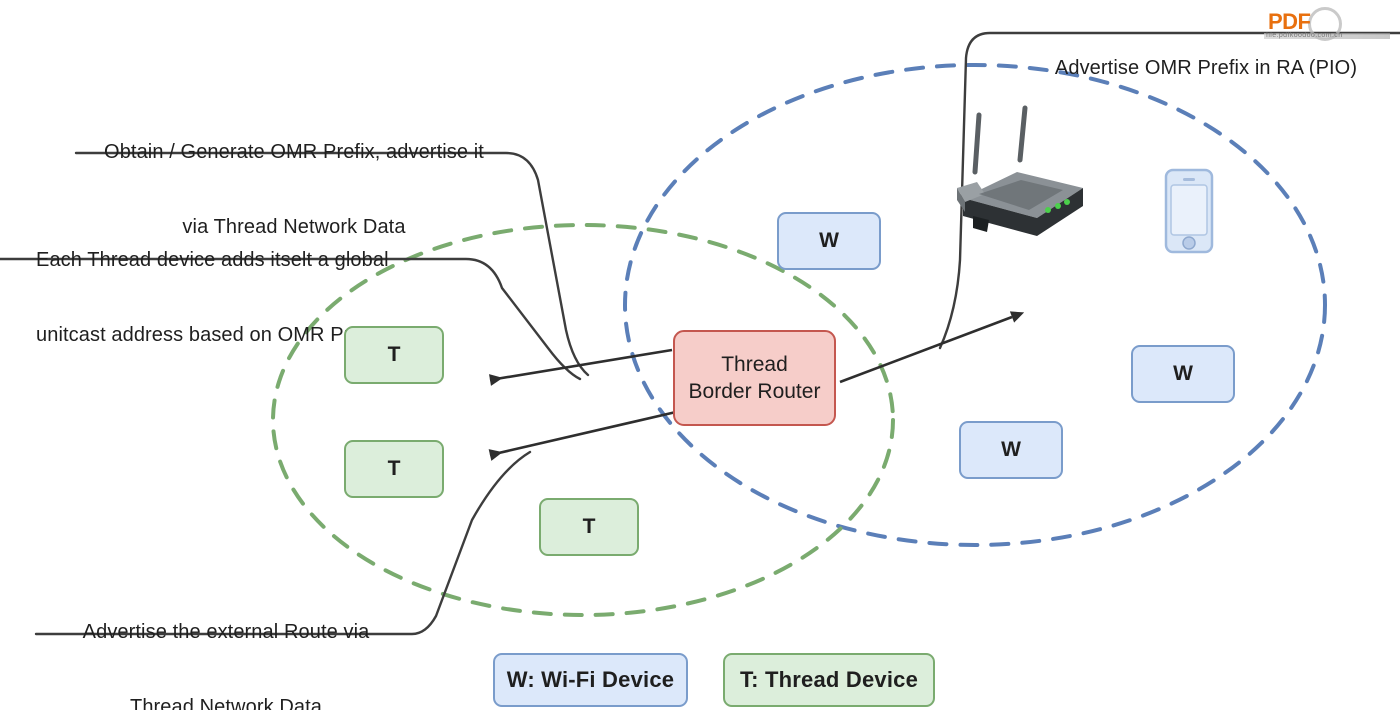 This screenshot has height=710, width=1400. I want to click on thread-device-1: T, so click(394, 355).